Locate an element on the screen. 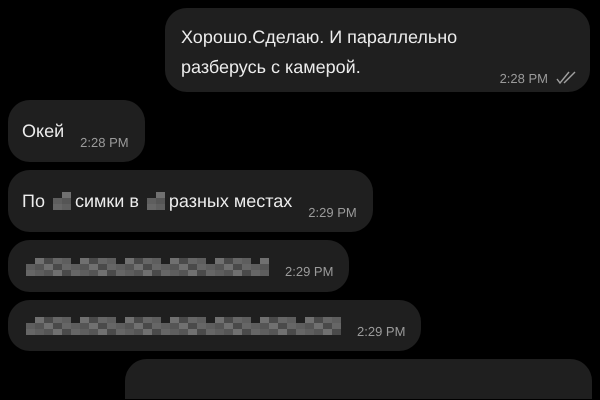 Image resolution: width=600 pixels, height=400 pixels. message-text: симки в is located at coordinates (106, 201).